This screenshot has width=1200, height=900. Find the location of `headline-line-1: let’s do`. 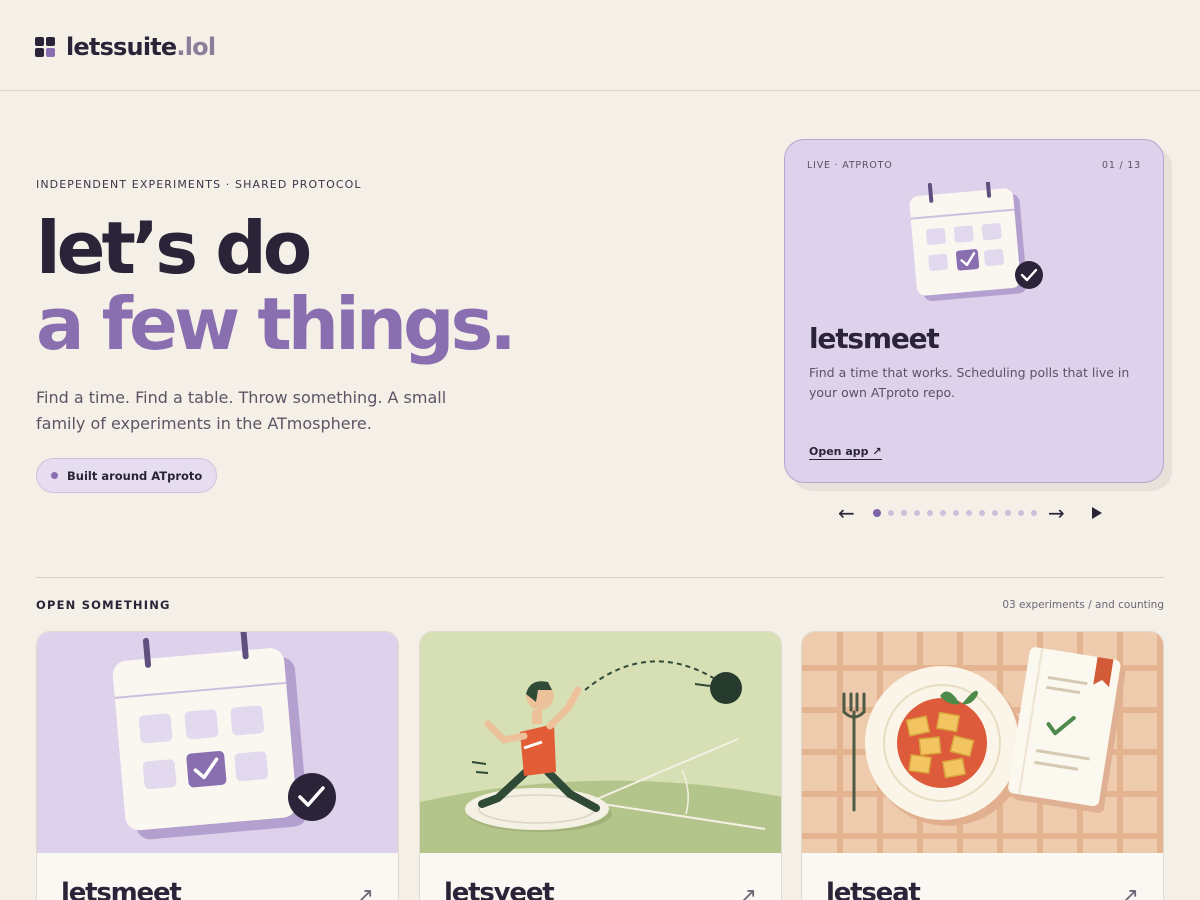

headline-line-1: let’s do is located at coordinates (174, 248).